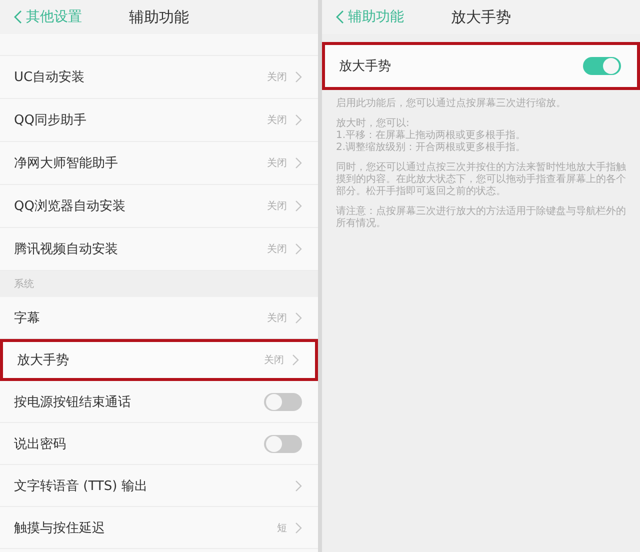  Describe the element at coordinates (481, 180) in the screenshot. I see `description-text: 同时，您还可以通过点按三次并按住的方法来暂时性地放大手指触摸到的内容。在此放大状态下，您可以拖动手指查看屏幕上的各个部分。松开手指即可返回之前的状态。` at that location.